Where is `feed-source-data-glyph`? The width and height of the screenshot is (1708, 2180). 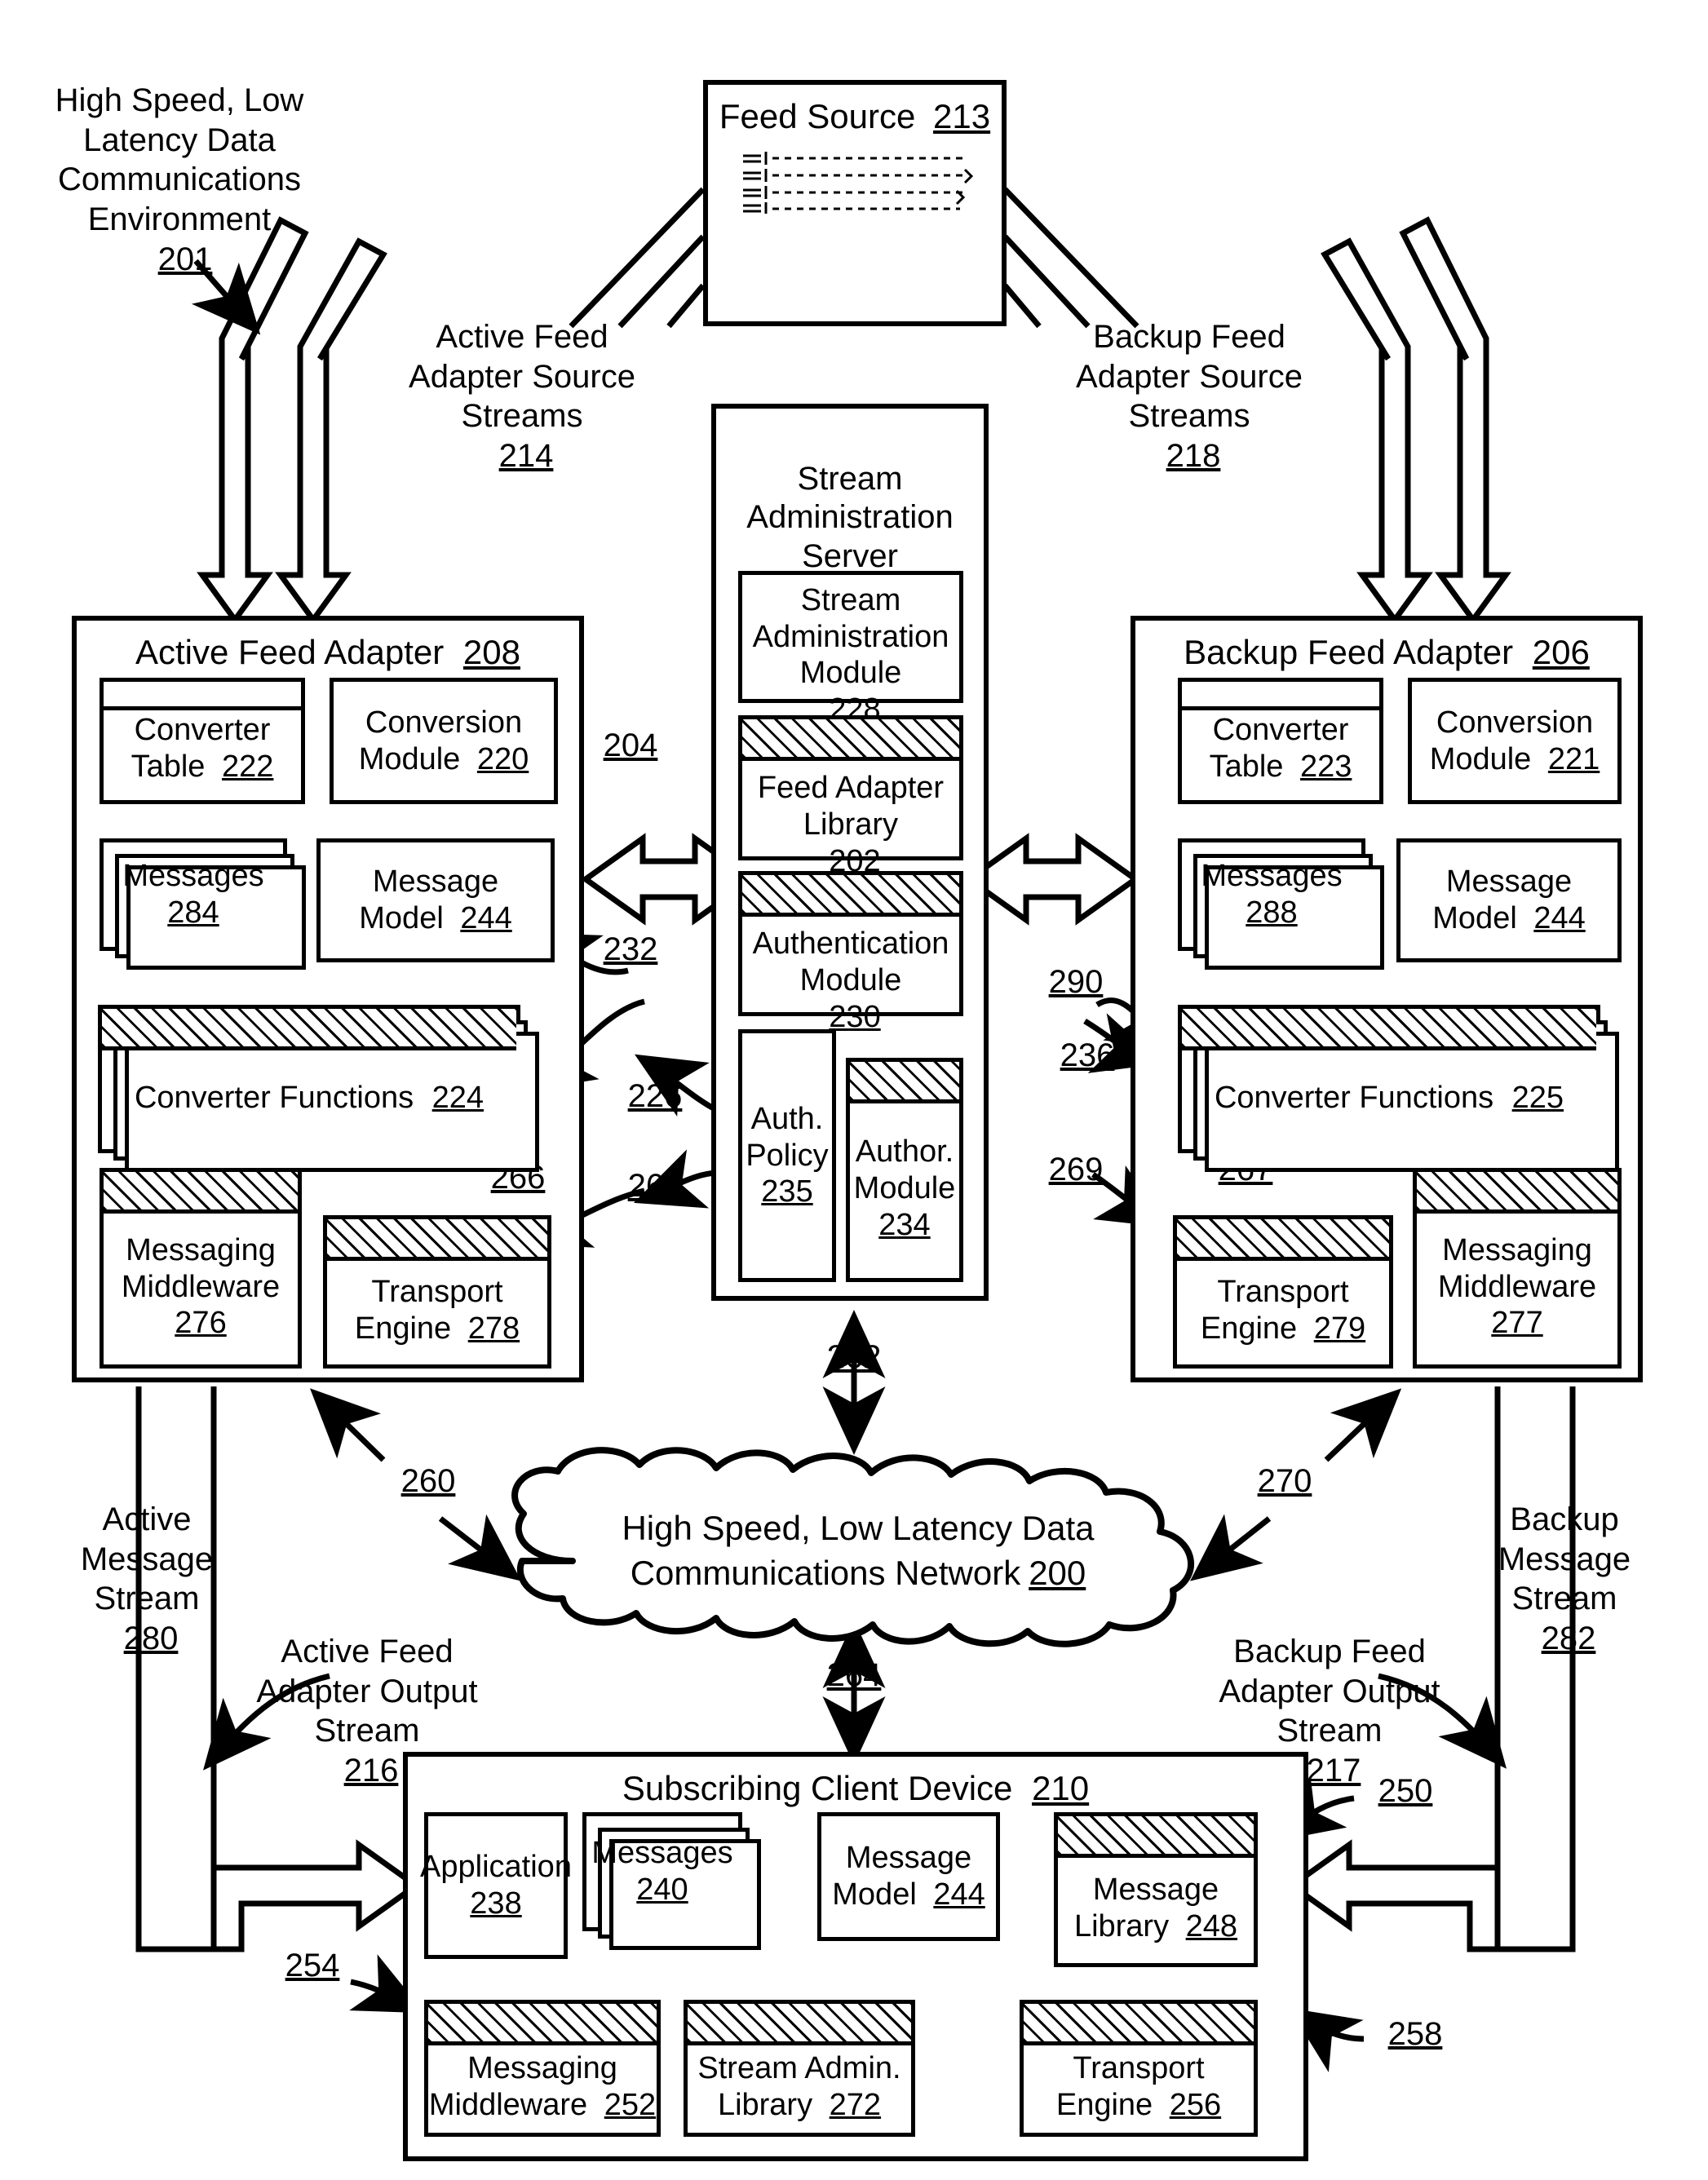
feed-source-data-glyph is located at coordinates (858, 182).